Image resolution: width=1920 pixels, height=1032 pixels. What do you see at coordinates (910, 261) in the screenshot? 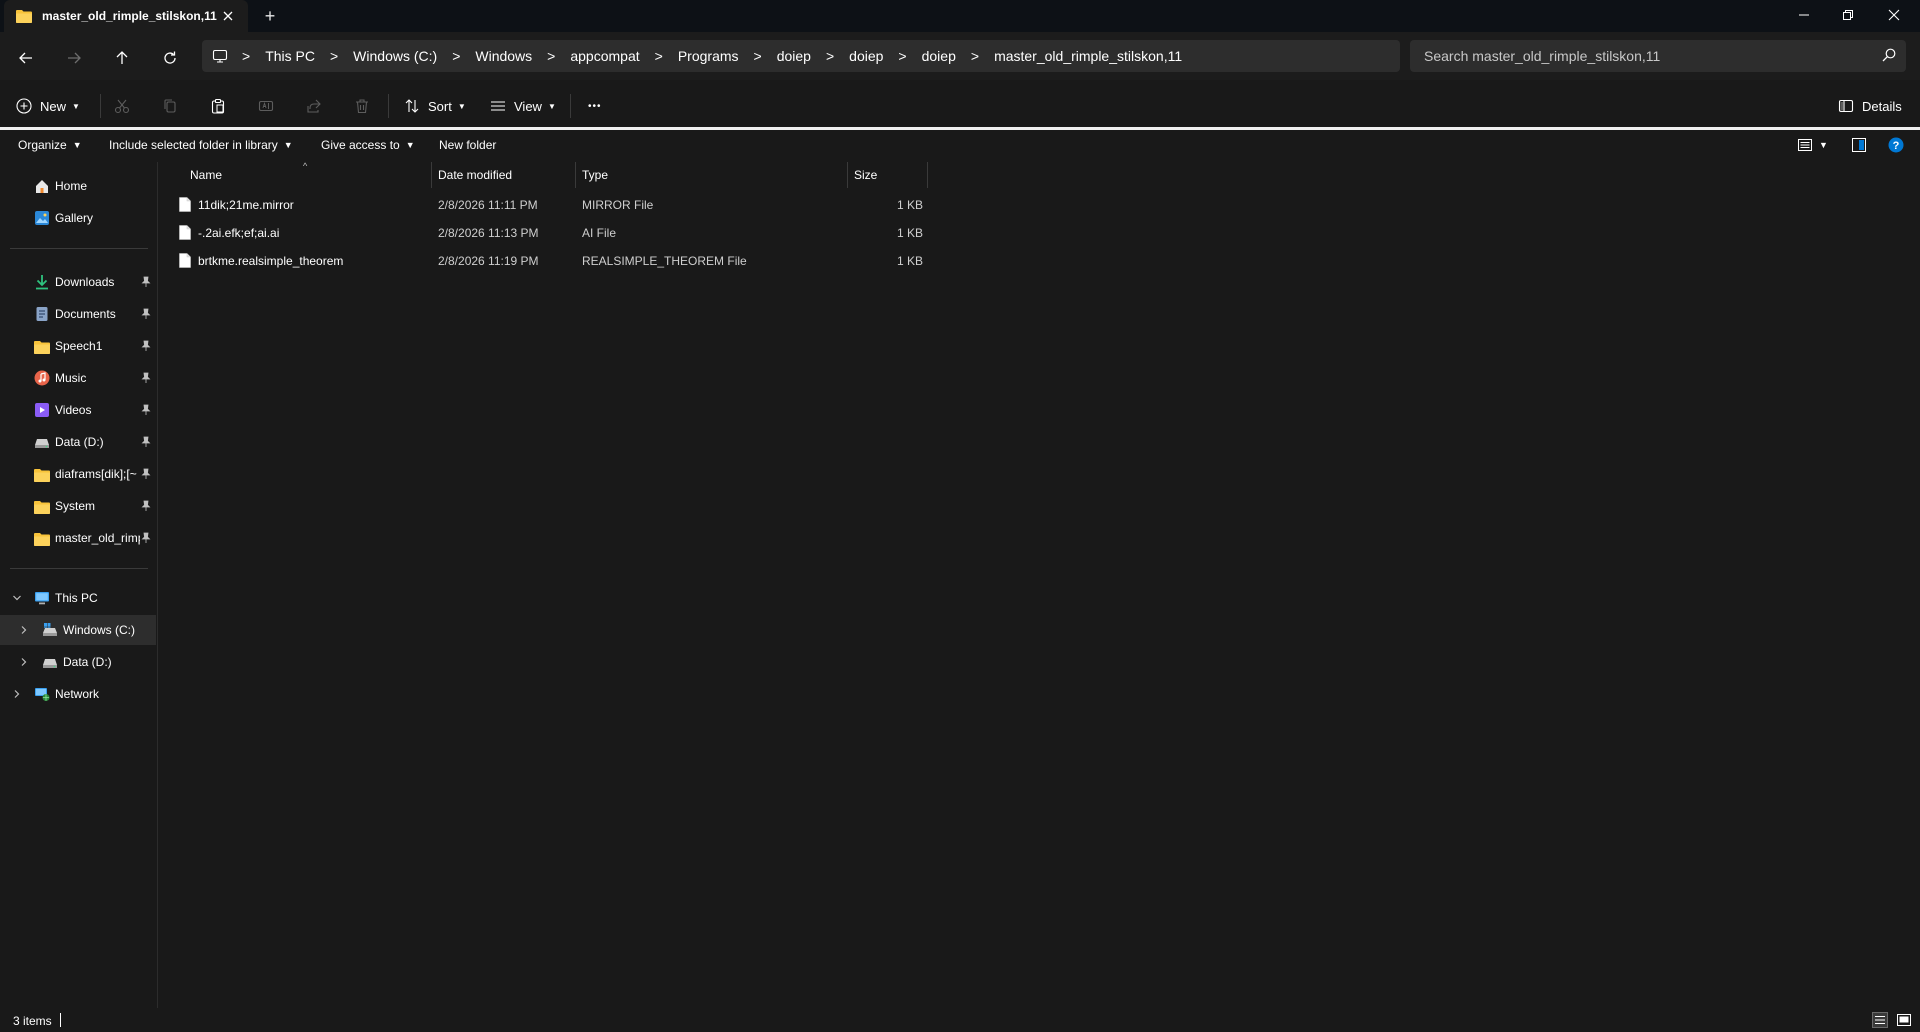
I see `file-size: 1 KB` at bounding box center [910, 261].